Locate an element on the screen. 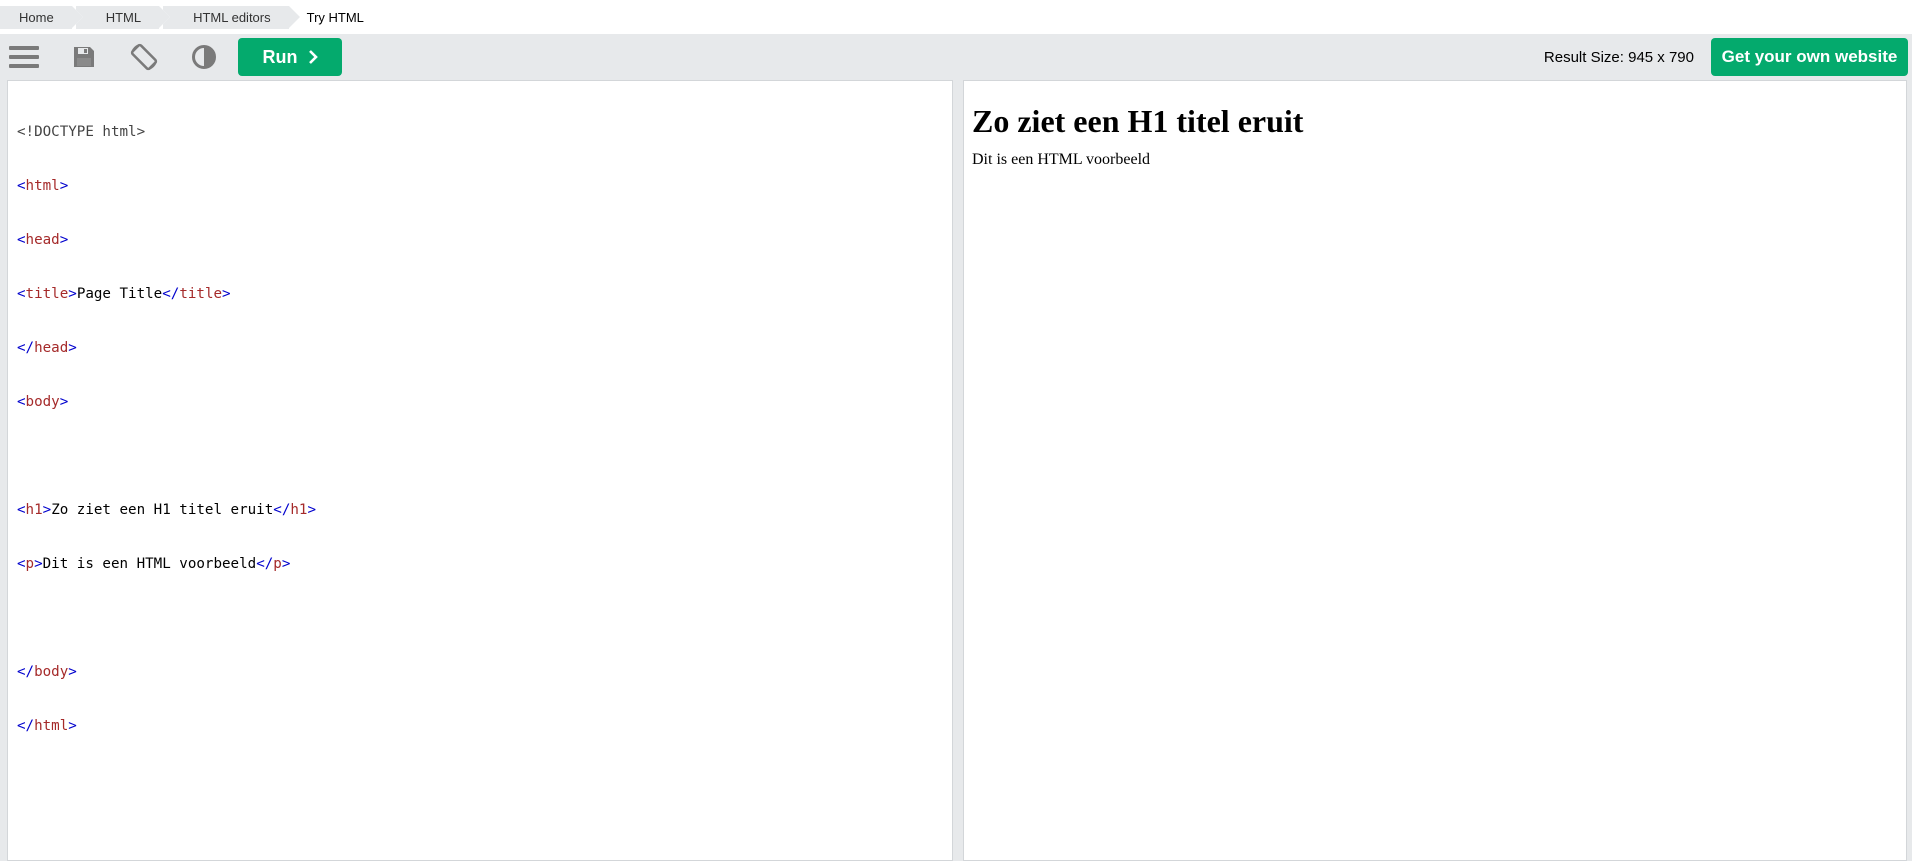 This screenshot has height=861, width=1912. text-token: Dit is een HTML voorbeeld is located at coordinates (149, 564).